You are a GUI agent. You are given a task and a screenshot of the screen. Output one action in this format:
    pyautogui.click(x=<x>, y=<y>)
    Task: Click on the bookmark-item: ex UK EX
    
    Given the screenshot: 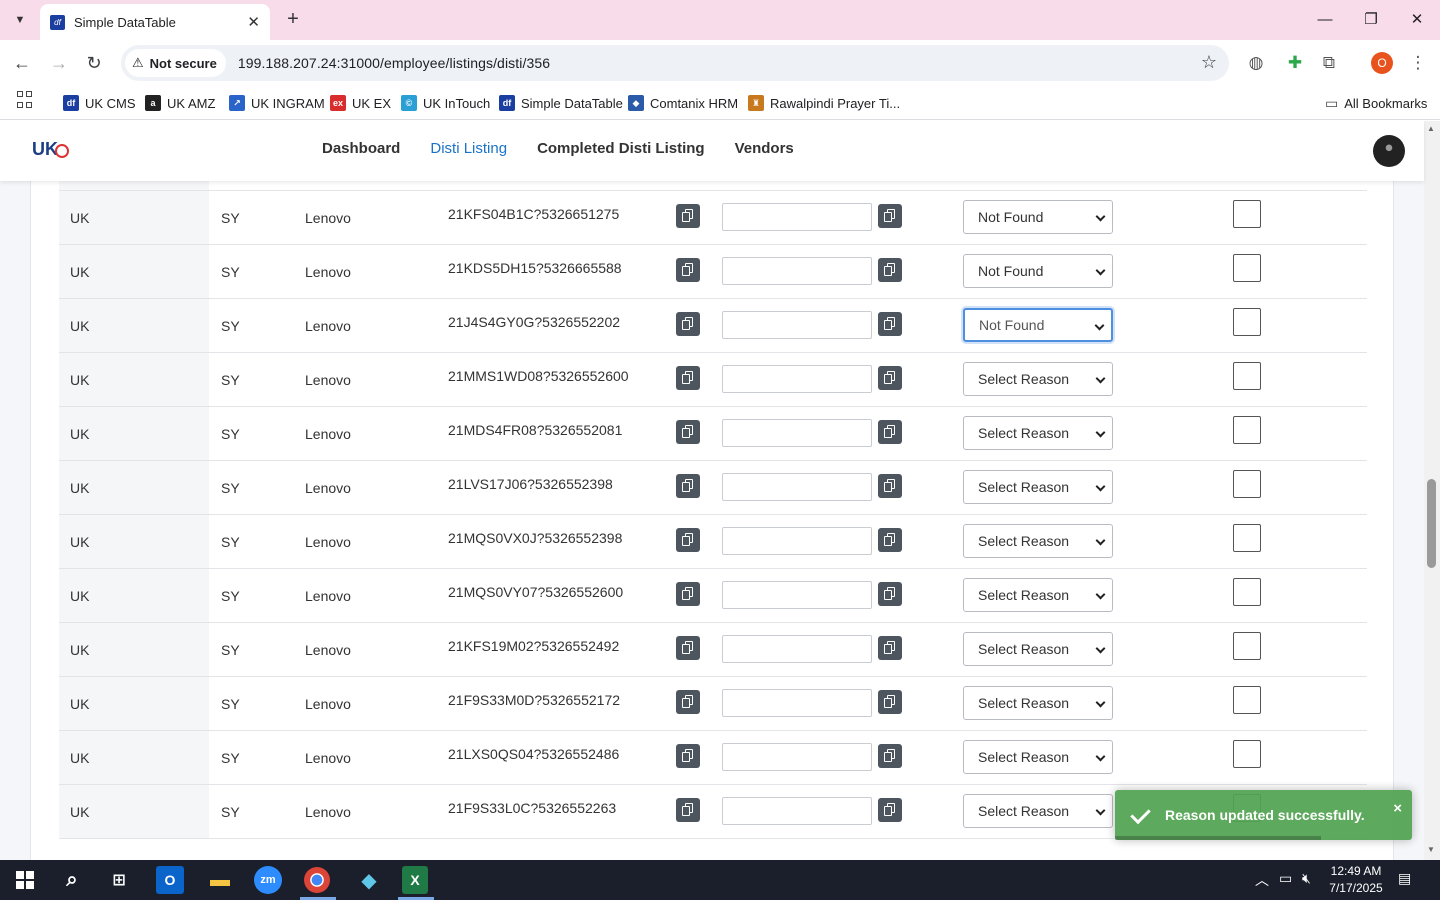 What is the action you would take?
    pyautogui.click(x=360, y=103)
    